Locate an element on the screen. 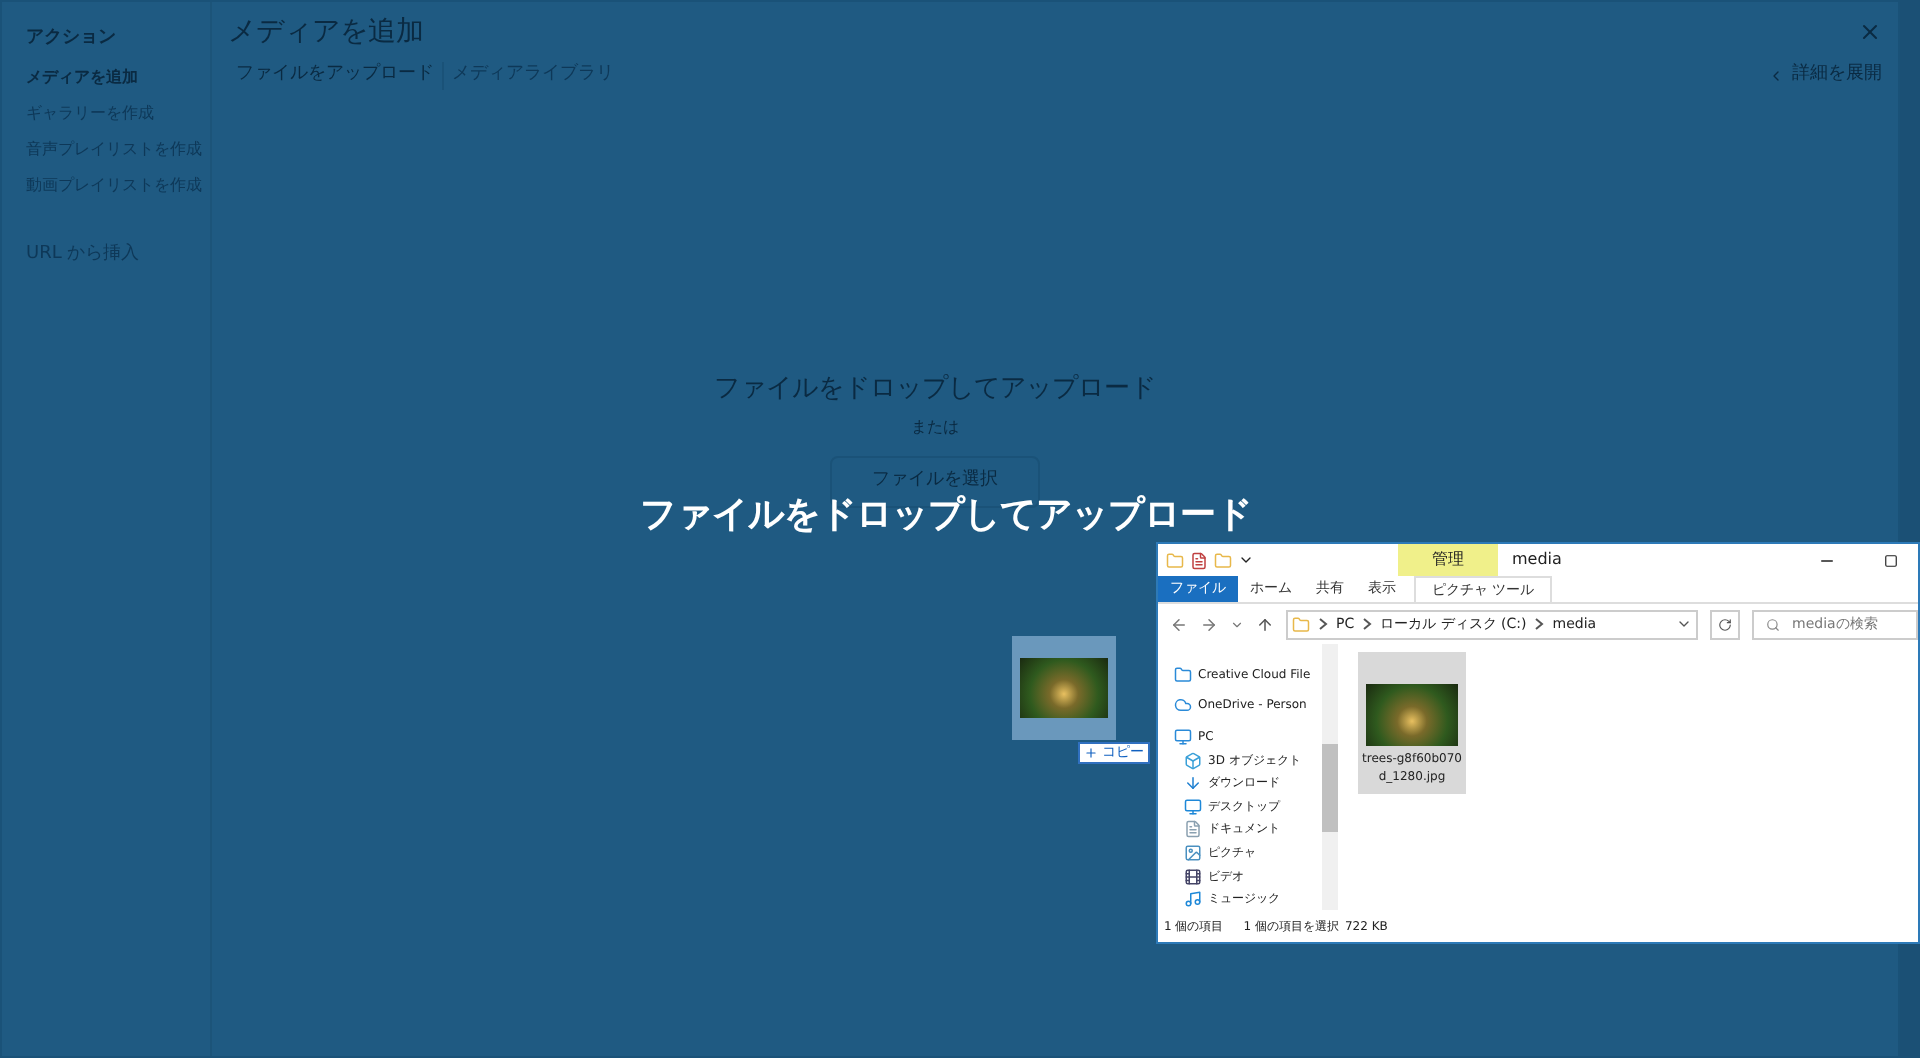 This screenshot has height=1058, width=1920. chevron-icon is located at coordinates (1776, 75).